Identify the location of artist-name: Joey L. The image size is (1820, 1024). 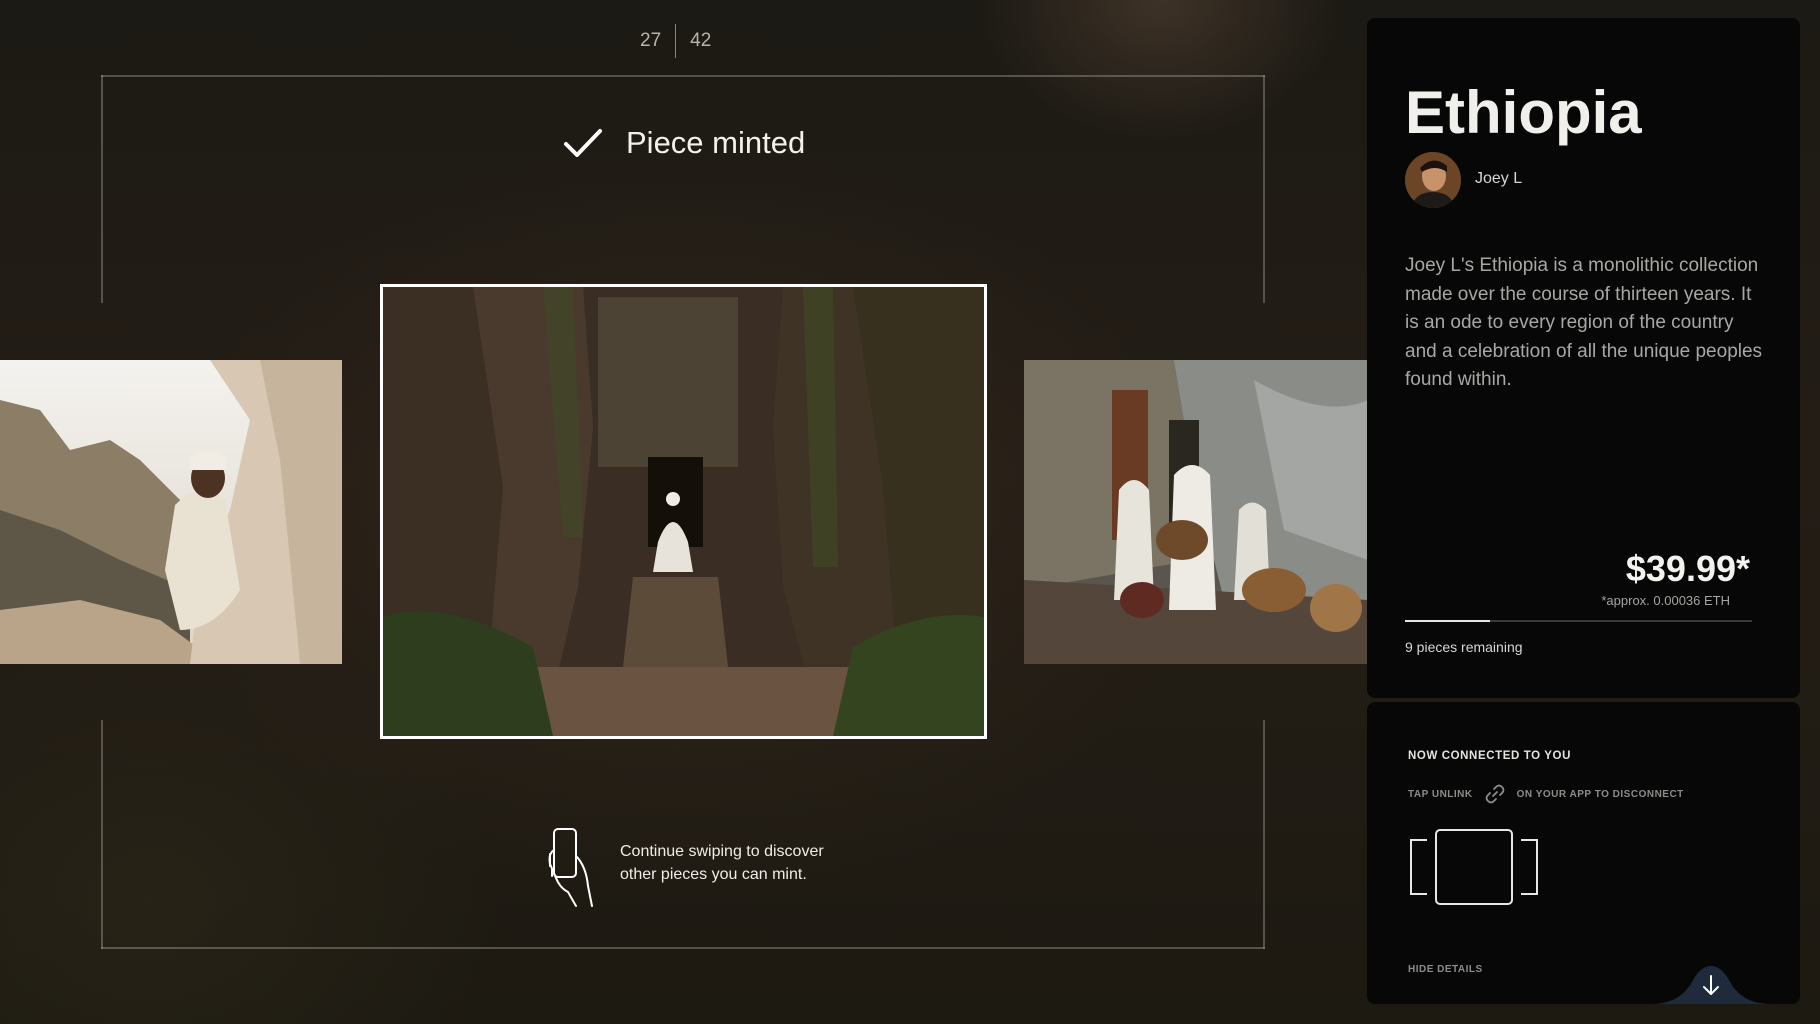
(1498, 179).